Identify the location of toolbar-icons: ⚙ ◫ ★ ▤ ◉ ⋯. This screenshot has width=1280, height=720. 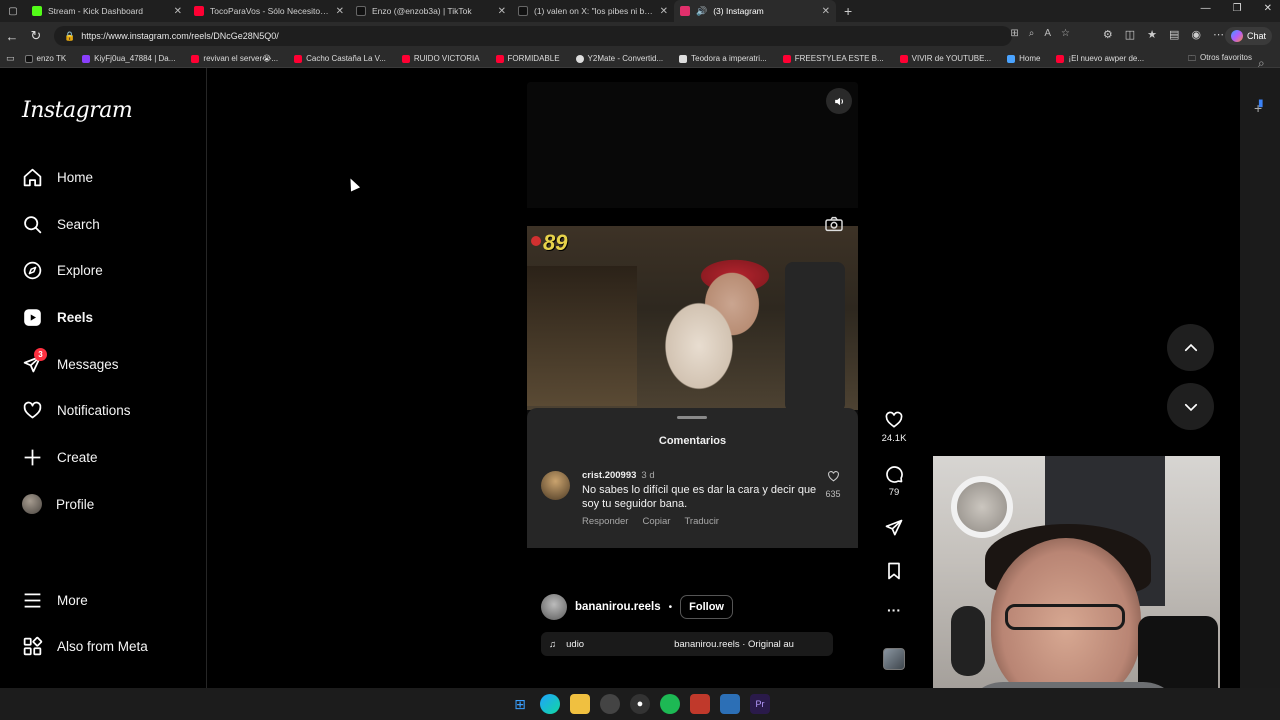
(1163, 34).